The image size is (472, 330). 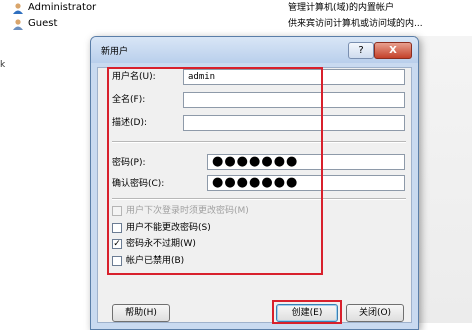 I want to click on close-button: 关闭(O), so click(x=375, y=313).